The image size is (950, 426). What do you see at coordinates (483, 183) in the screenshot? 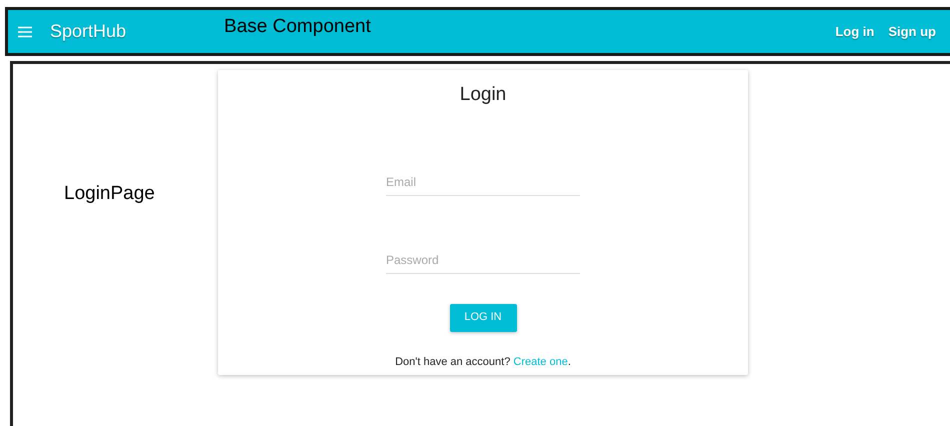
I see `input-field: Email` at bounding box center [483, 183].